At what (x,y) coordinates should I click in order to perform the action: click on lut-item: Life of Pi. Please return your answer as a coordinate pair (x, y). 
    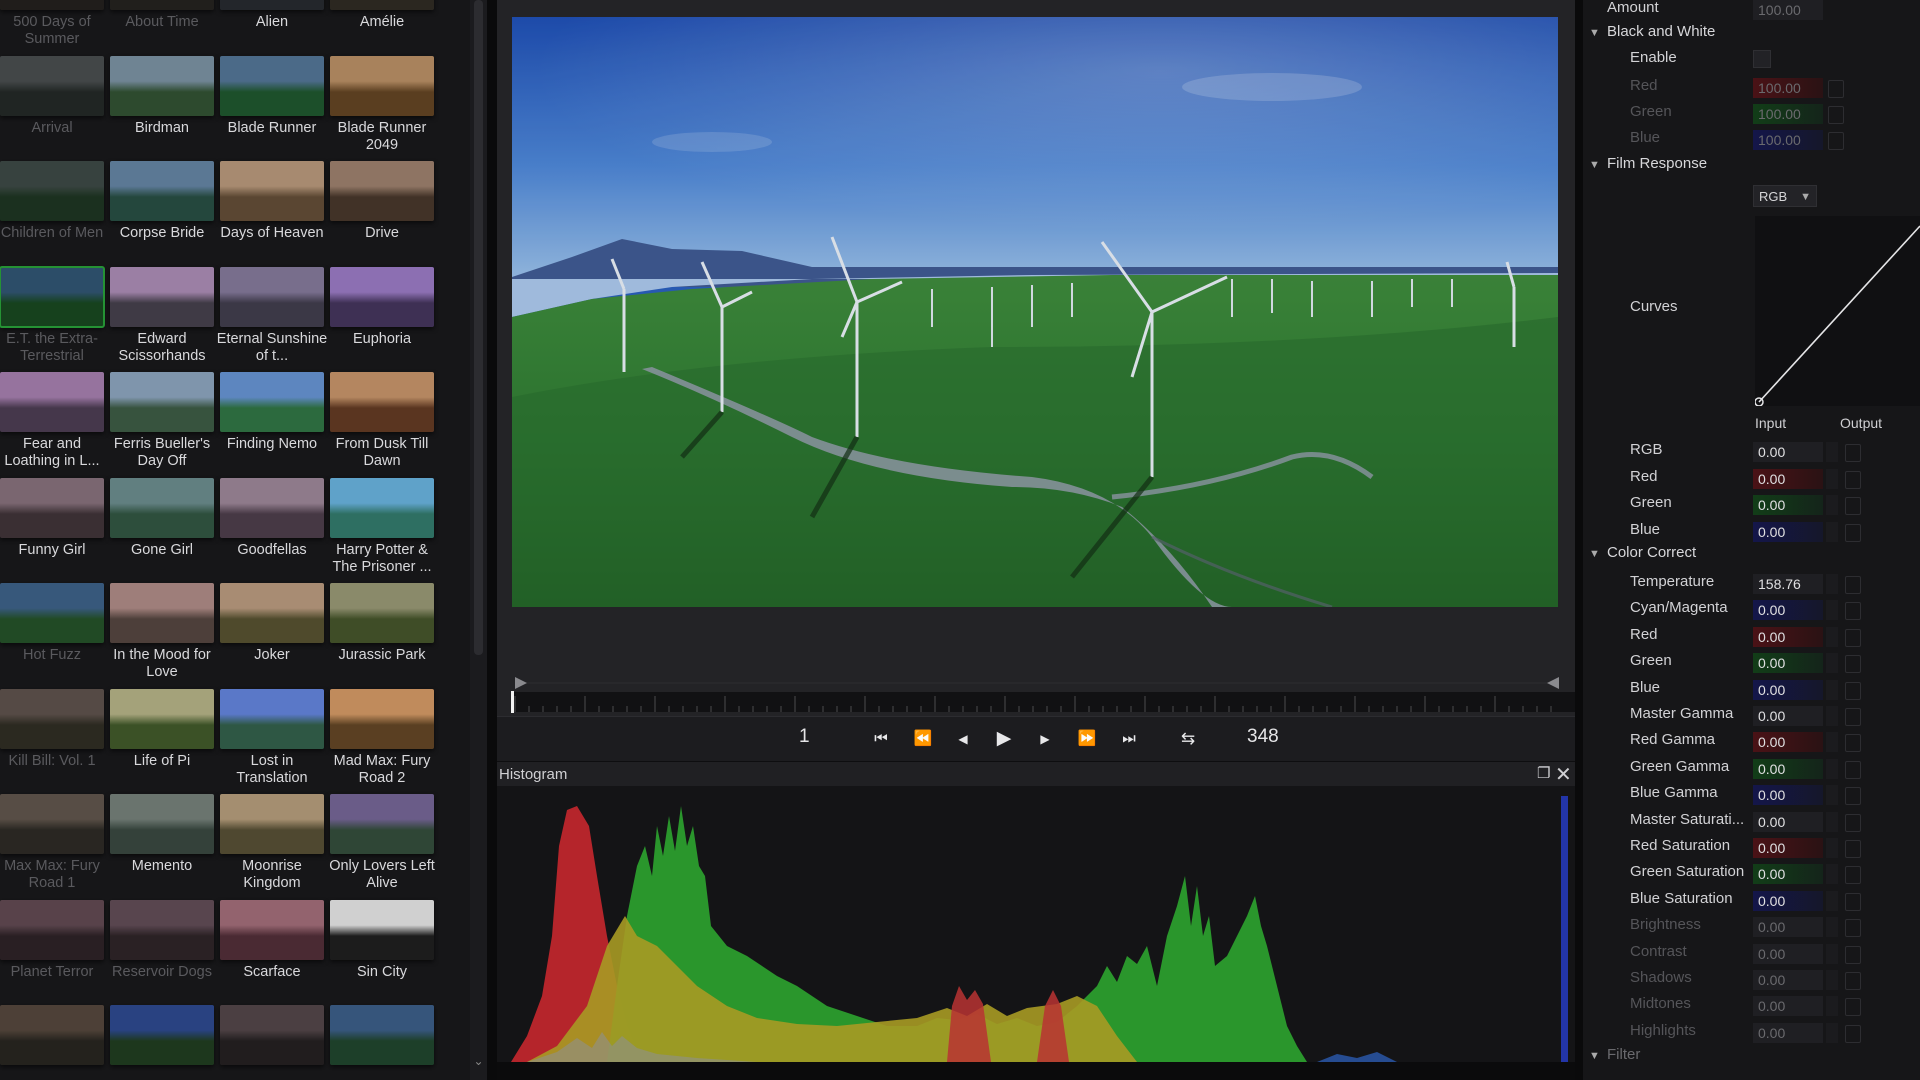
    Looking at the image, I should click on (162, 740).